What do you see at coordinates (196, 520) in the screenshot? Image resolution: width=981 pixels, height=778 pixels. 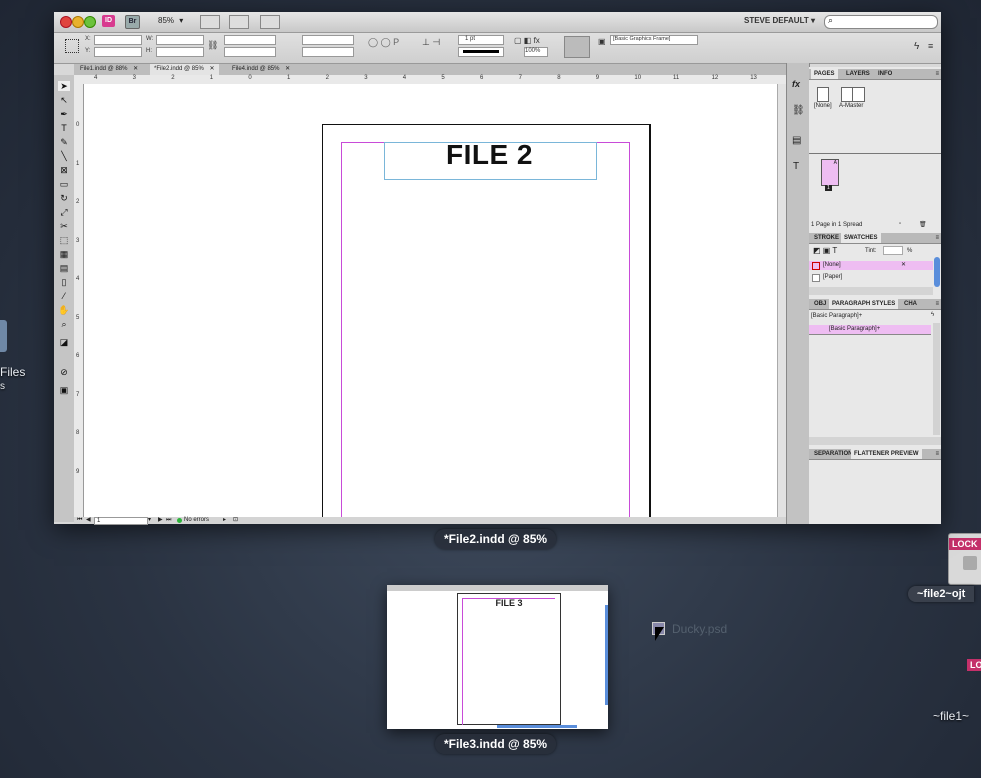 I see `preflight-status: No errors` at bounding box center [196, 520].